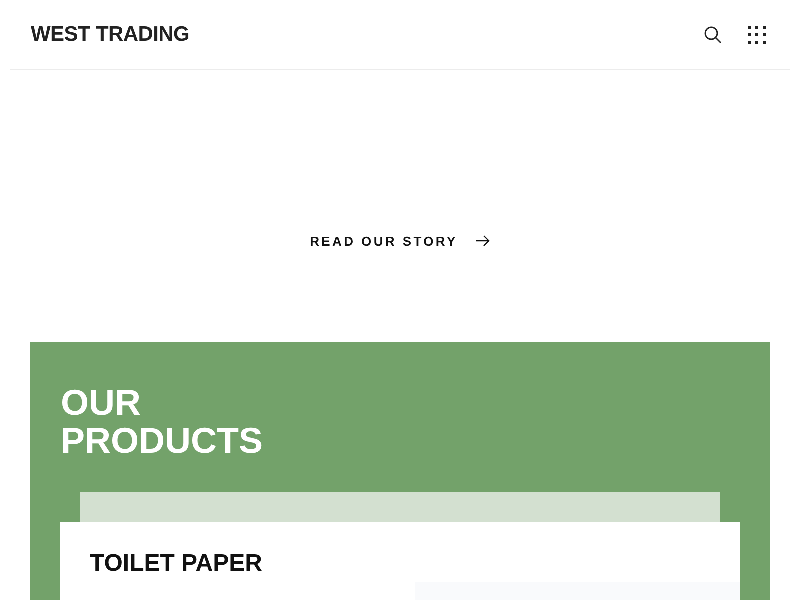 This screenshot has width=800, height=600. I want to click on logo: WEST TRADING, so click(110, 34).